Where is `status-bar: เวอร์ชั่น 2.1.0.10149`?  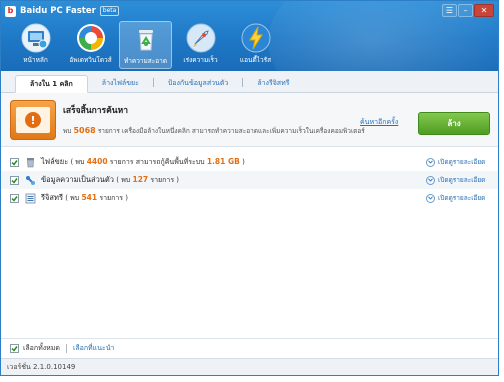
status-bar: เวอร์ชั่น 2.1.0.10149 is located at coordinates (249, 366).